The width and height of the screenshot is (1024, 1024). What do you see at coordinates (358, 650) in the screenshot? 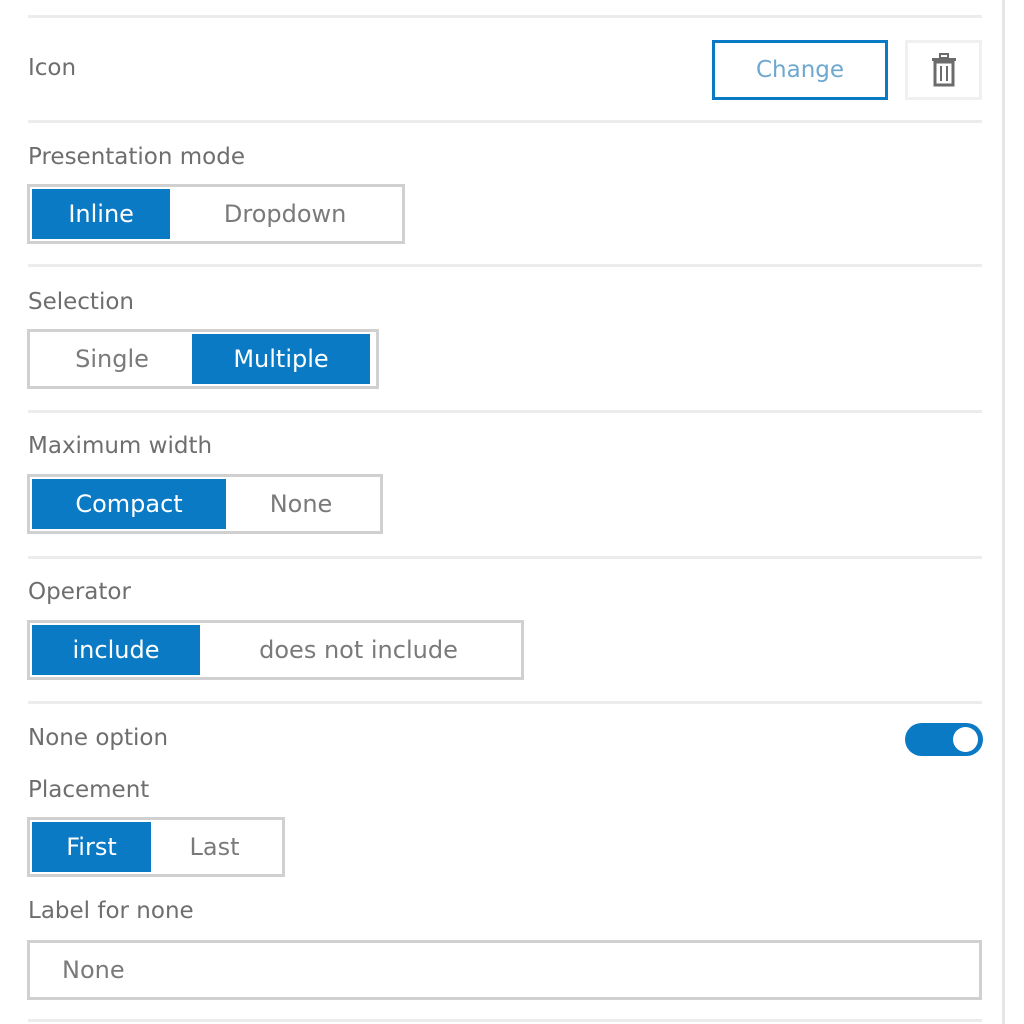
I see `operator-does-not-include-option: does not include` at bounding box center [358, 650].